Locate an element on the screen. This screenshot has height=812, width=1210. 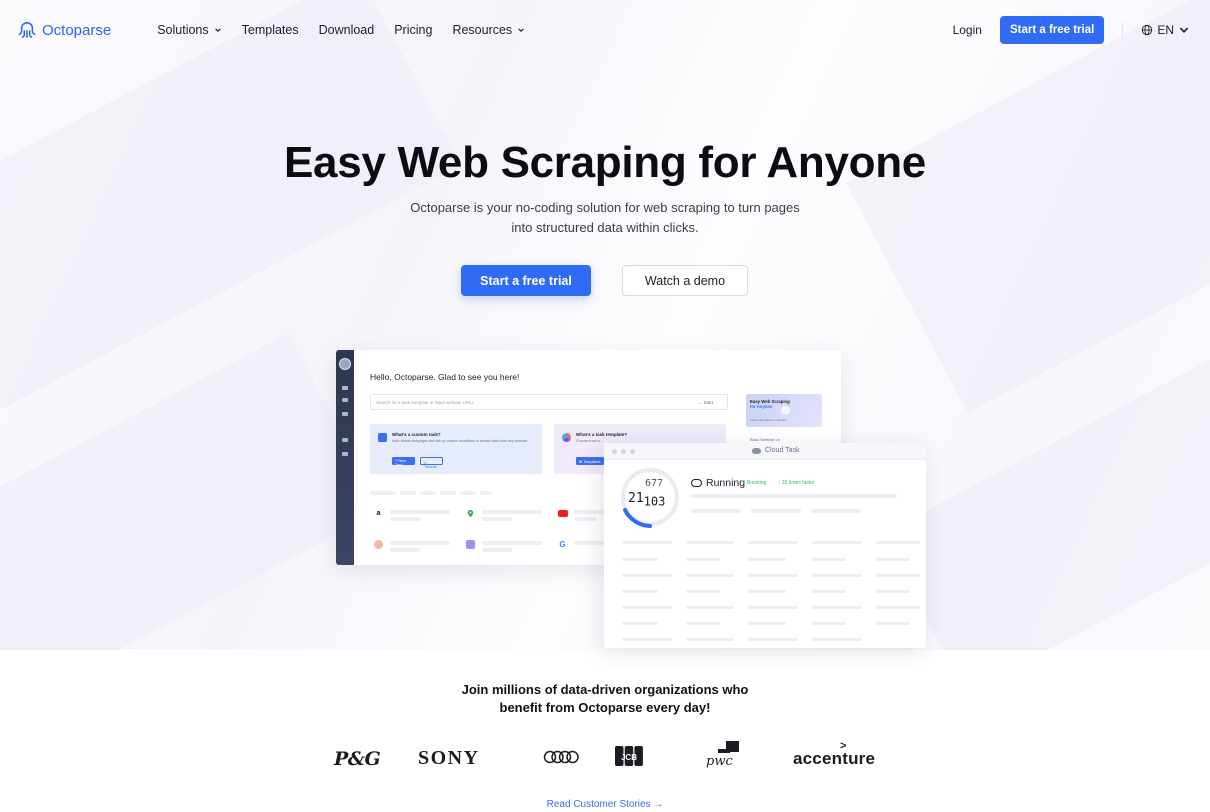
nav-item-download: Download is located at coordinates (347, 30).